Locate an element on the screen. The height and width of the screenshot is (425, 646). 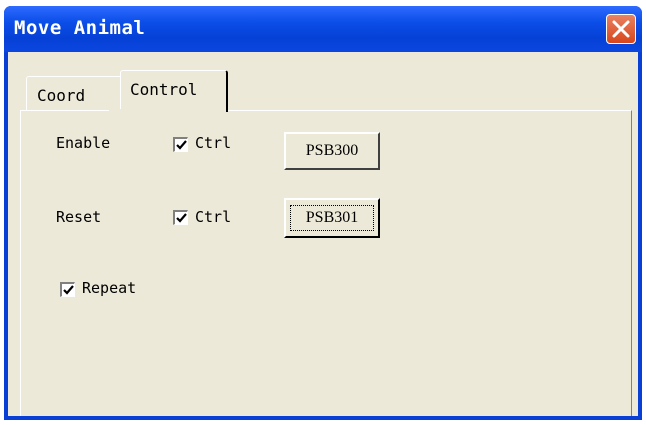
tab-control: Control is located at coordinates (174, 91).